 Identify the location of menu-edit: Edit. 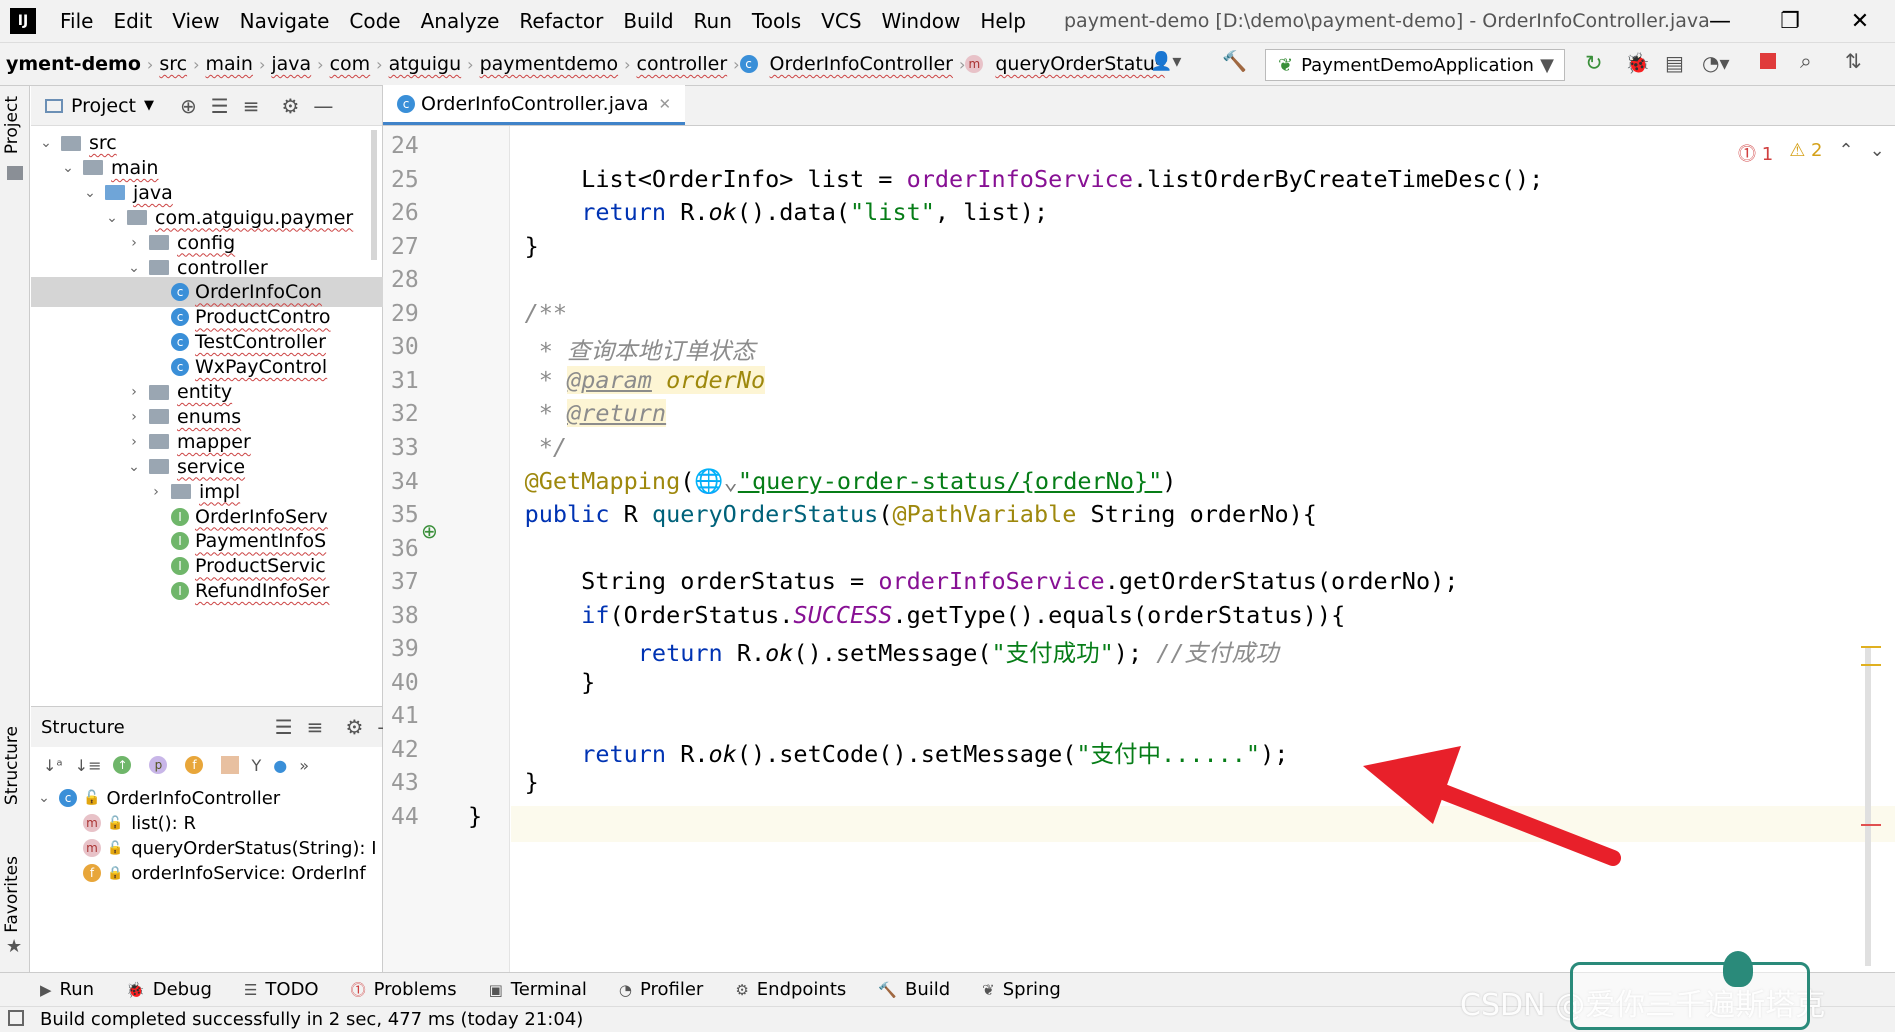
(132, 21).